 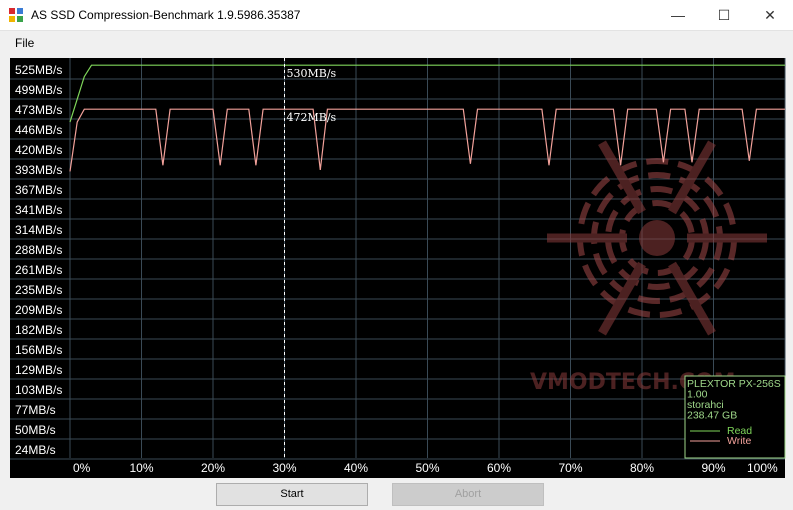 I want to click on y-tick-label: 473MB/s, so click(x=38, y=110).